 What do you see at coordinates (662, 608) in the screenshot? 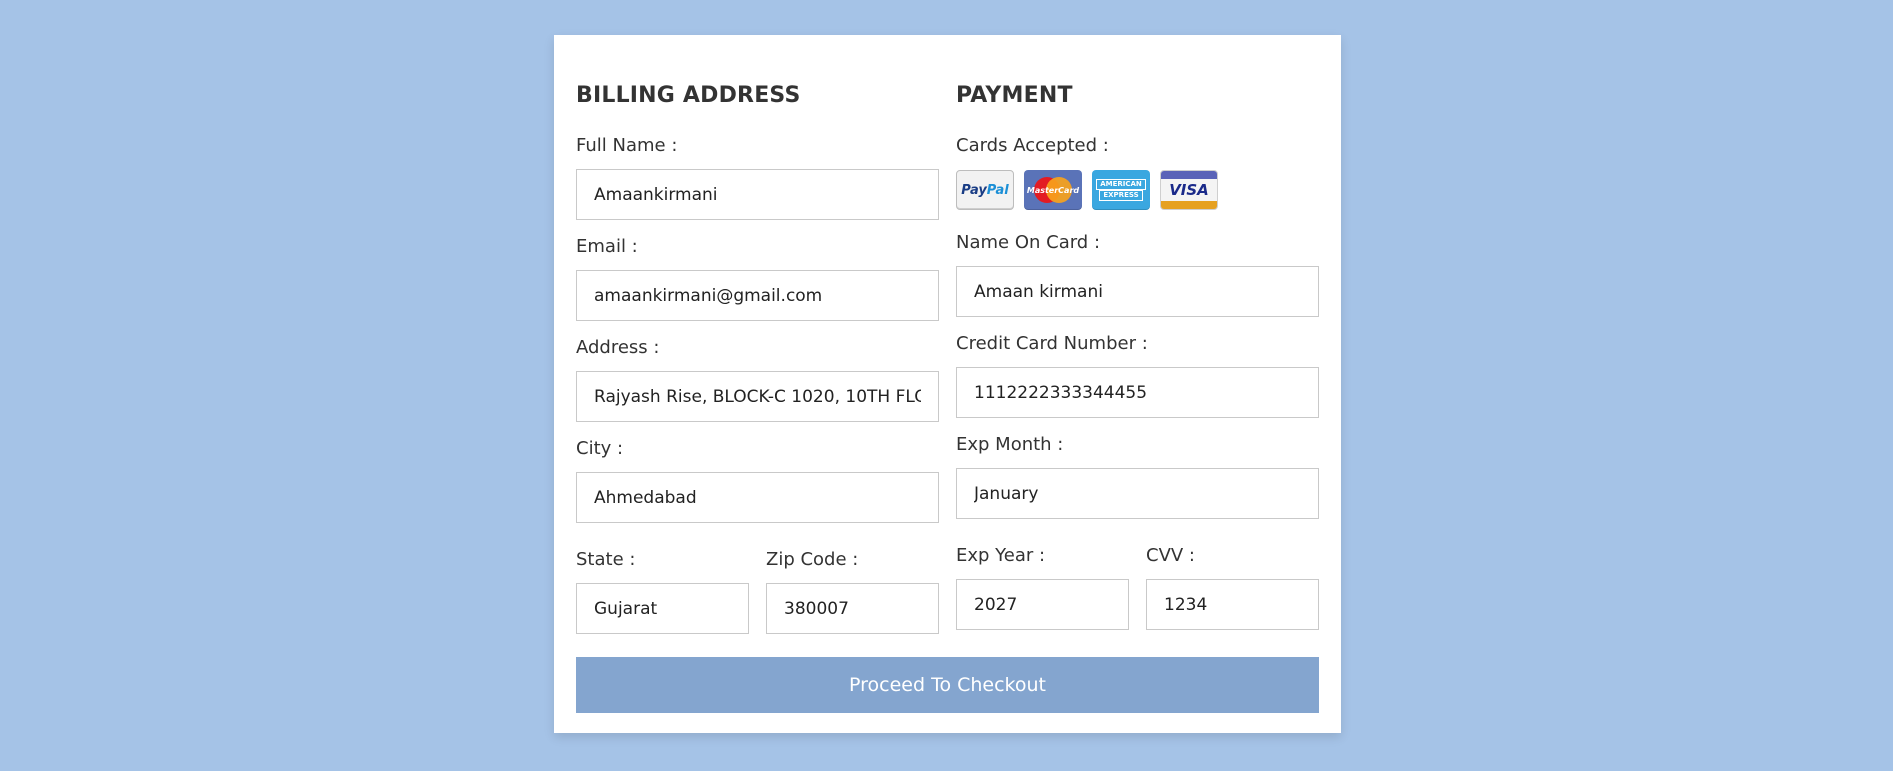
I see `state-input` at bounding box center [662, 608].